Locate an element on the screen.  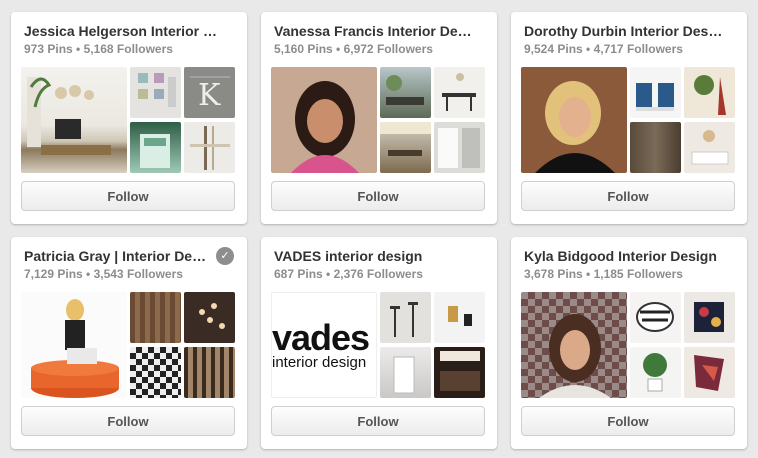
board-image: K is located at coordinates (209, 92).